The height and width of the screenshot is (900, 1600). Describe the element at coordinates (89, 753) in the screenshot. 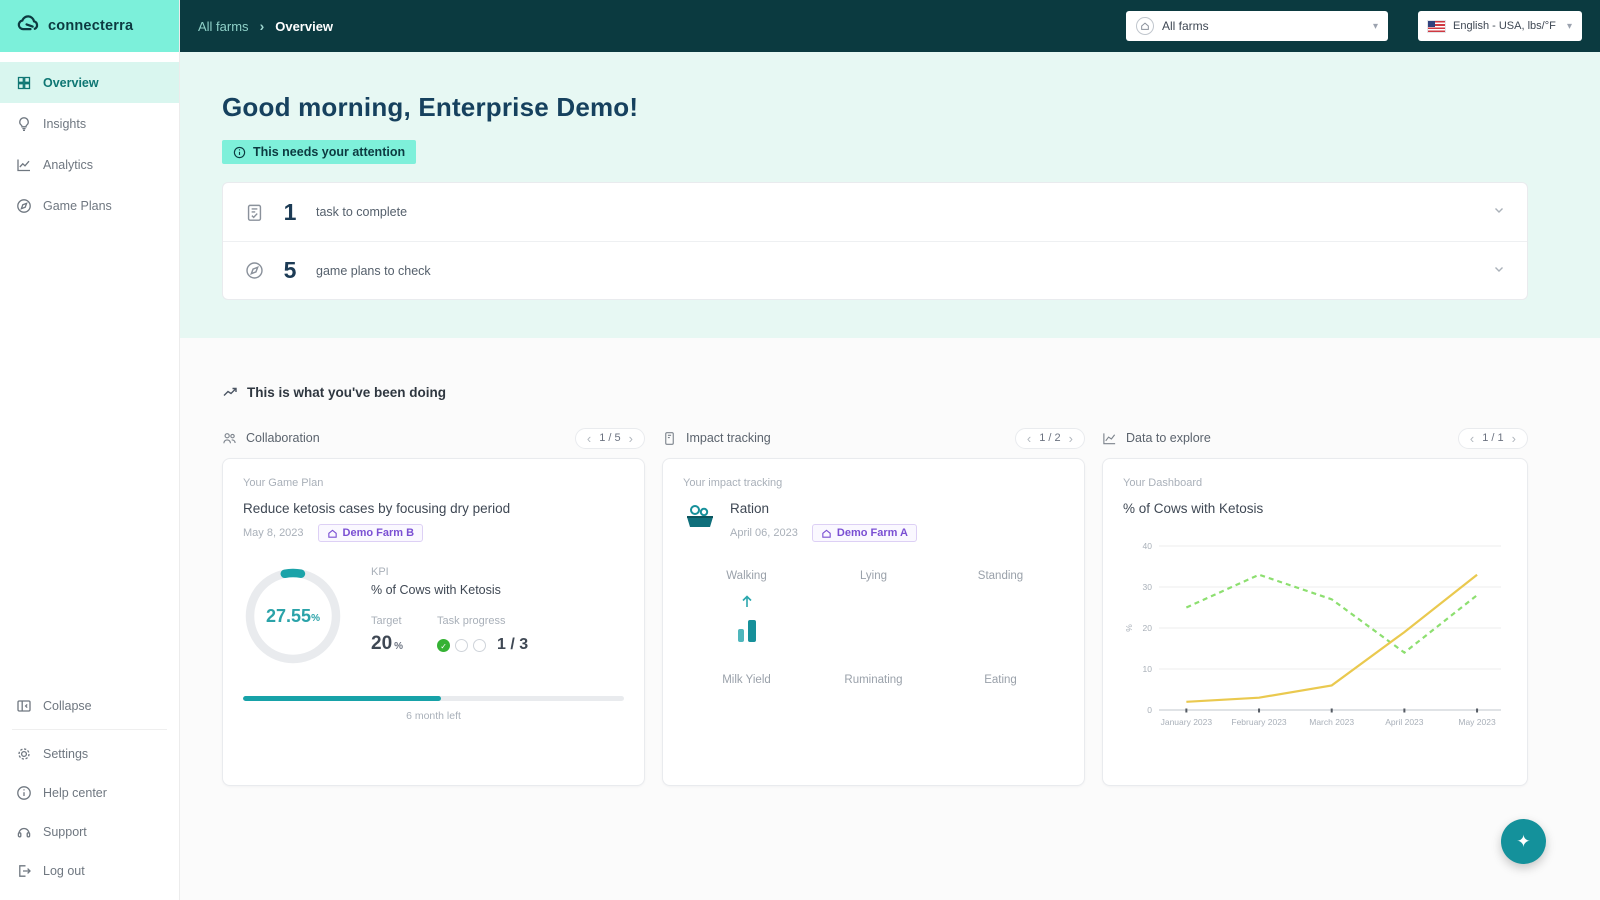

I see `sidebar-item-settings: Settings` at that location.